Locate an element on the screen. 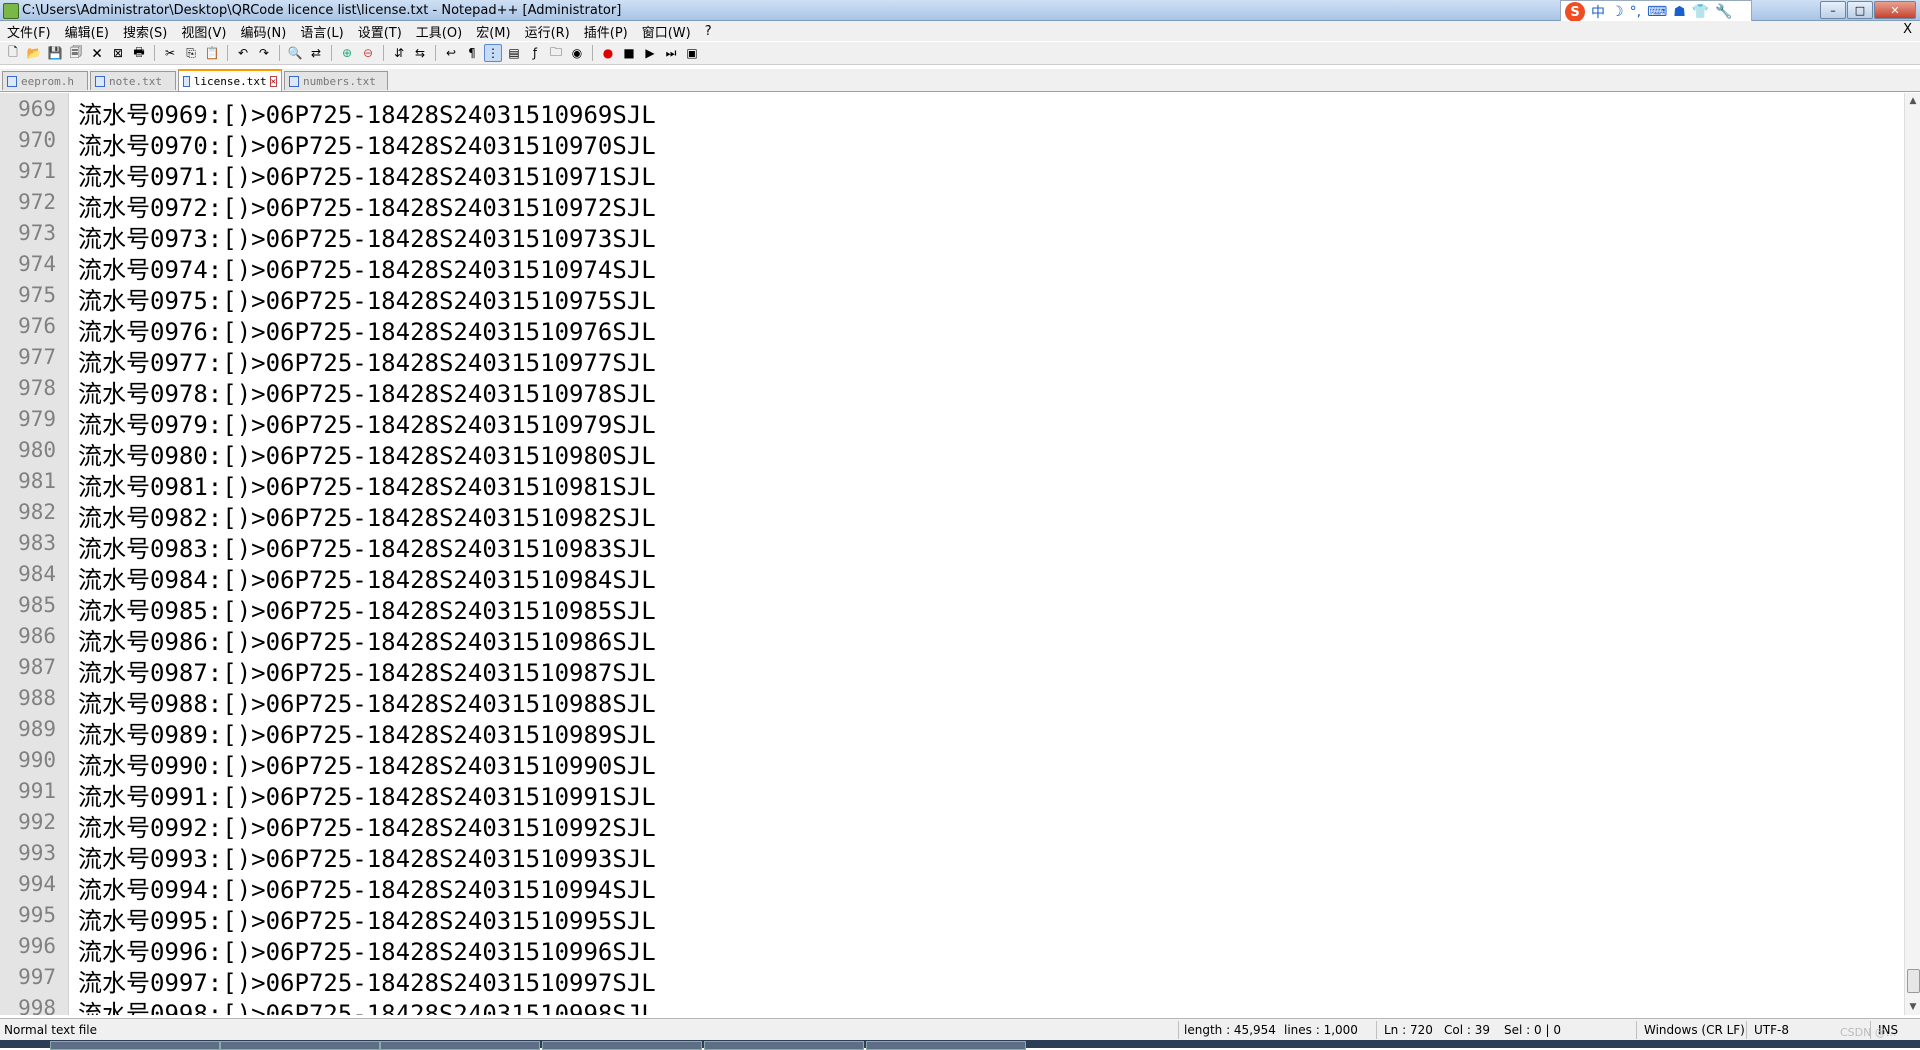  save-icon: 💾 is located at coordinates (55, 53).